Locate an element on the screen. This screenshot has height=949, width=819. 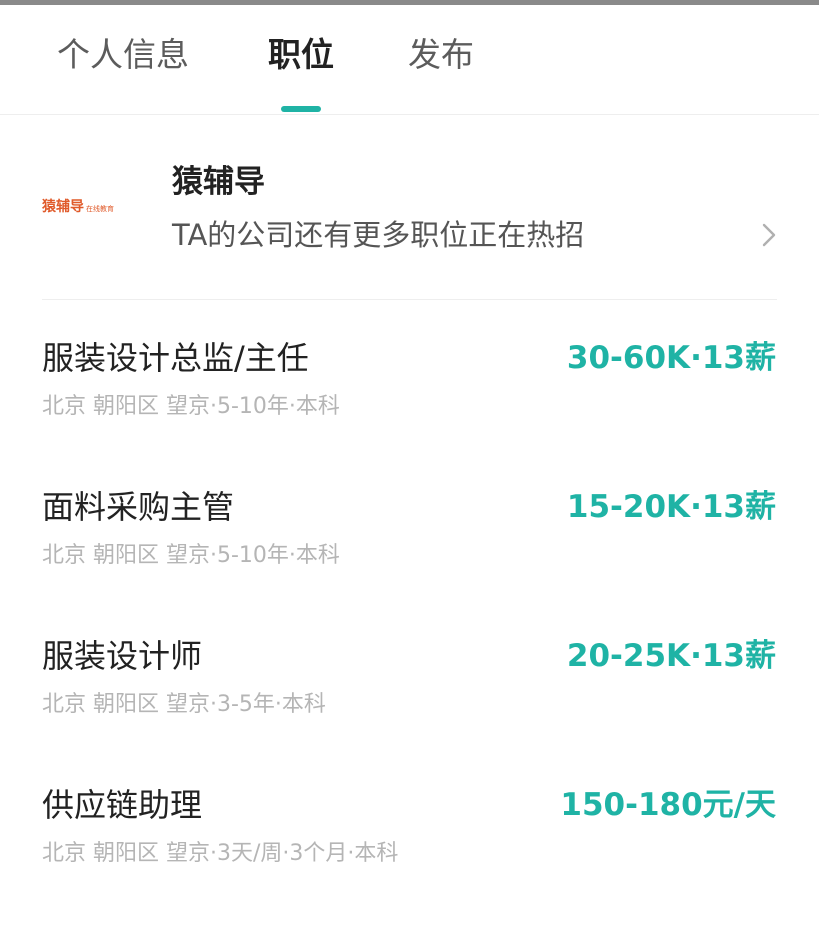
tab-positions: 职位 is located at coordinates (301, 55).